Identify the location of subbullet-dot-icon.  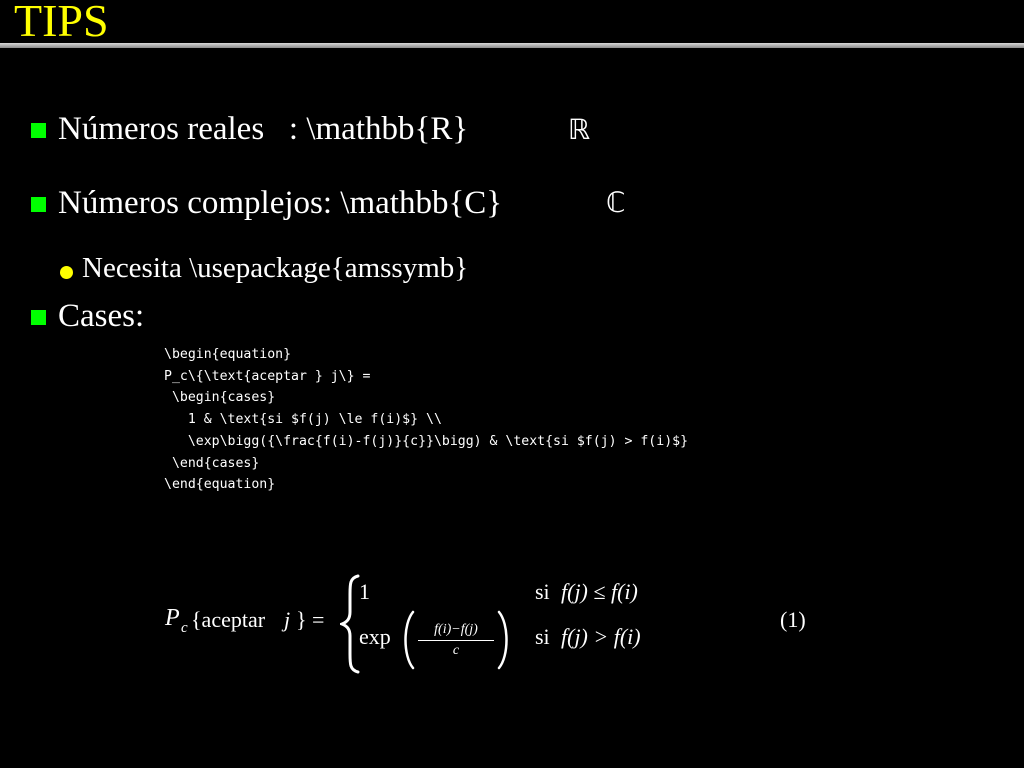
(66, 272).